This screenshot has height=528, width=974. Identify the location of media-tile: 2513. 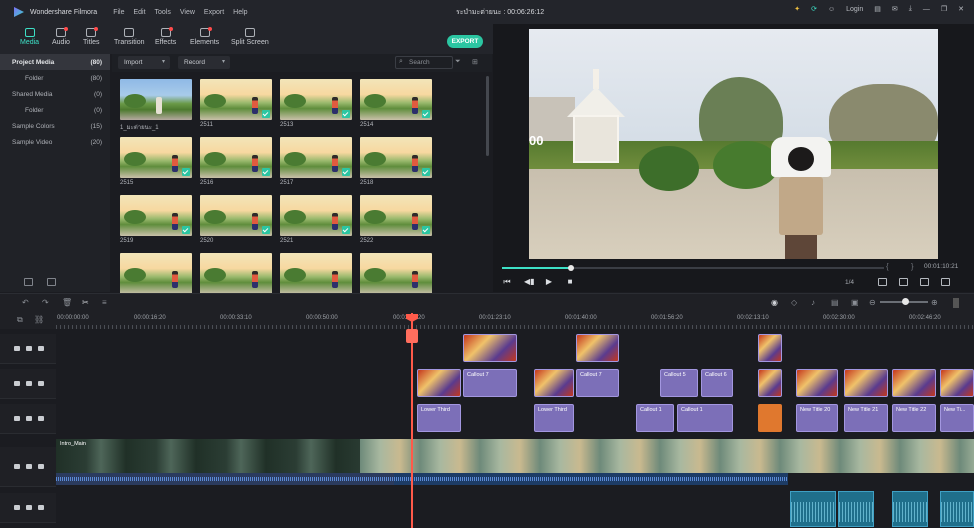
(316, 108).